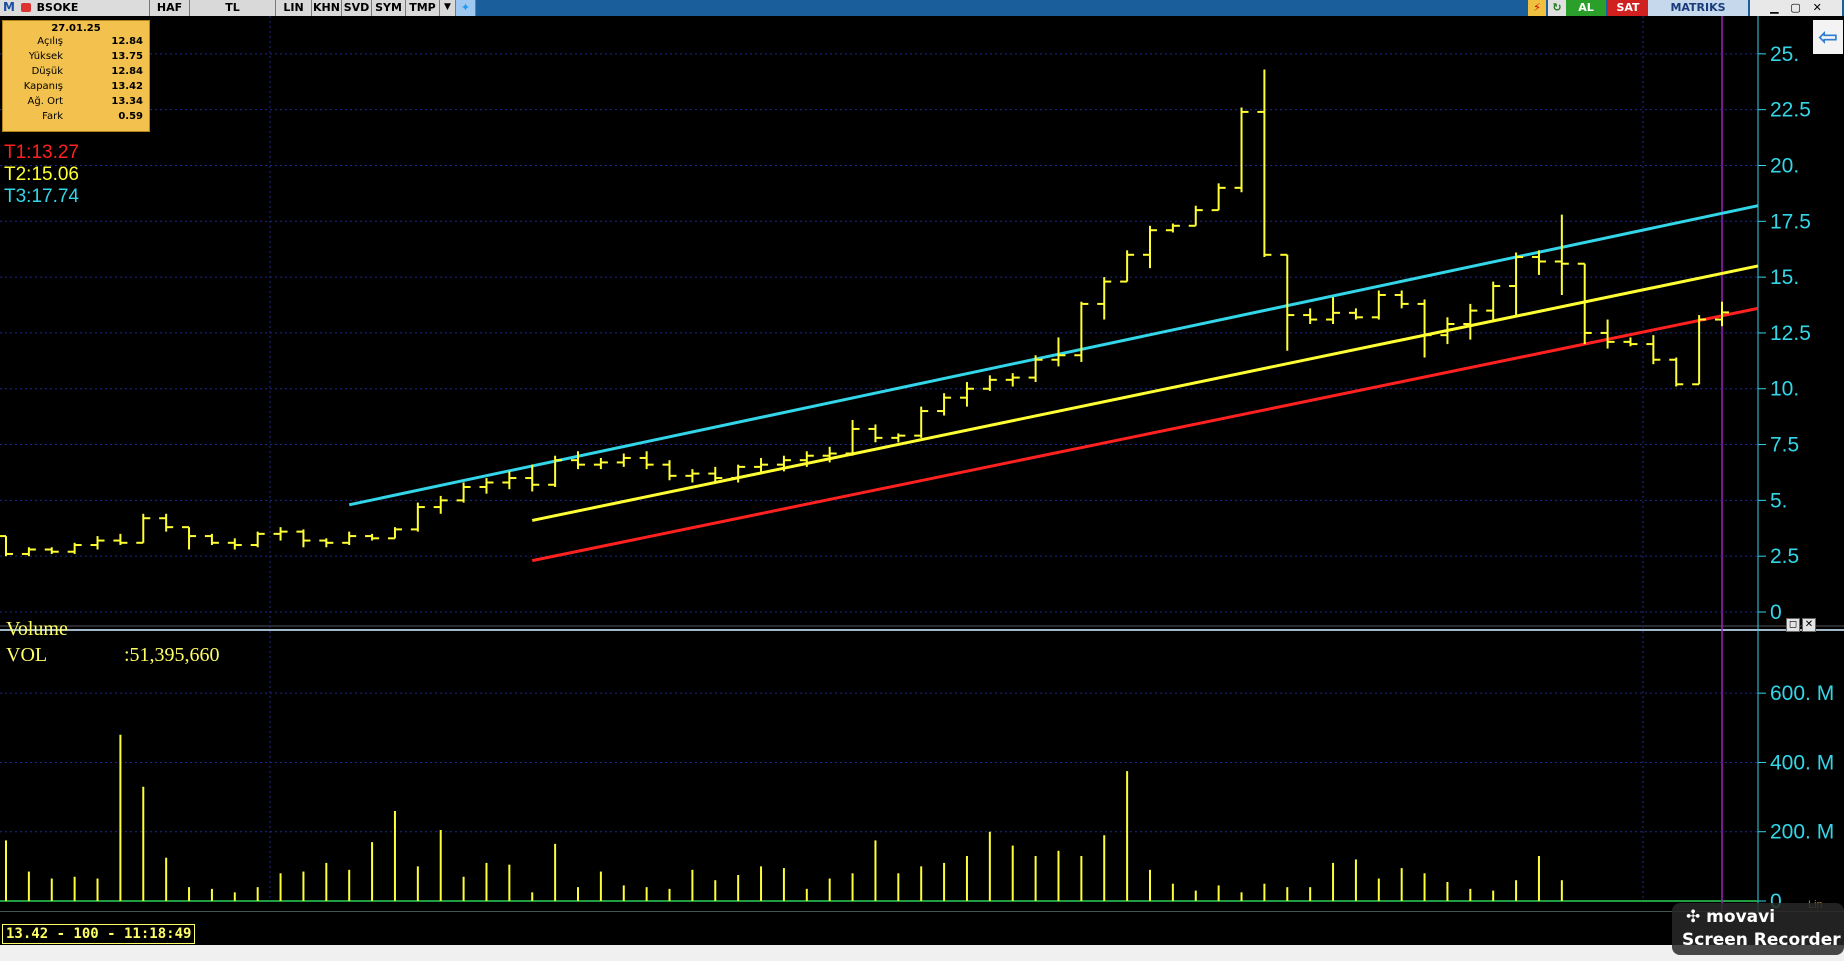 The image size is (1844, 961). Describe the element at coordinates (1774, 7) in the screenshot. I see `minimize-icon: ▁` at that location.